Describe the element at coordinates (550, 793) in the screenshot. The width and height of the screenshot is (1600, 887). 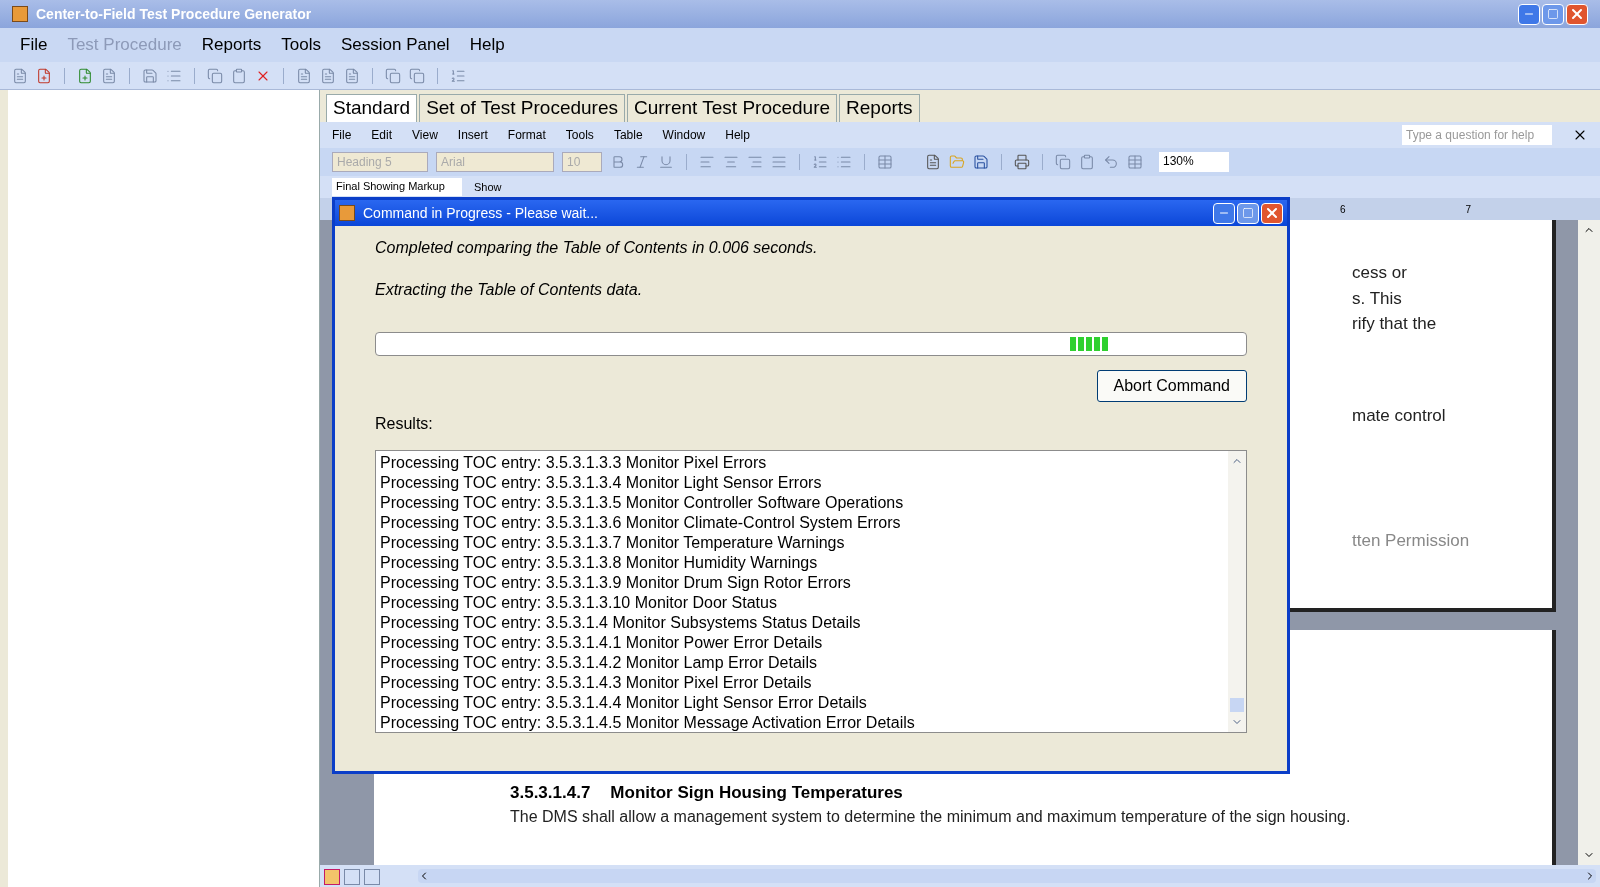
I see `heading-number: 3.5.3.1.4.7` at that location.